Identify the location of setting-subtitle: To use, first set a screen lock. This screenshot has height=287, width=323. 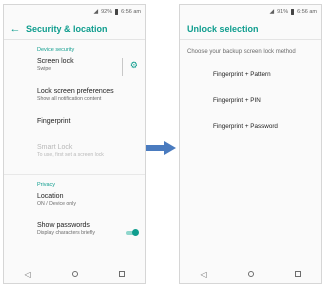
(70, 155).